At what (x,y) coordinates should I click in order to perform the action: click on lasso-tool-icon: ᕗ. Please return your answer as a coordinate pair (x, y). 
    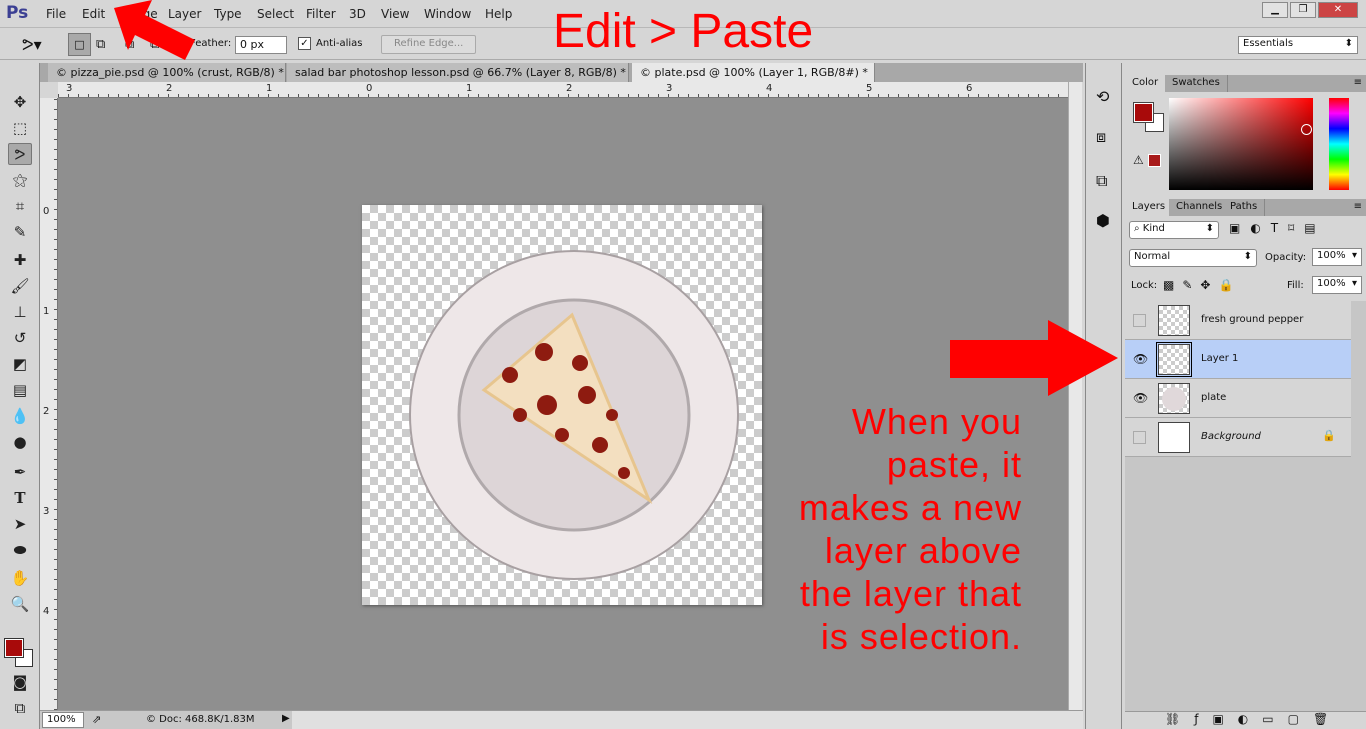
    Looking at the image, I should click on (20, 154).